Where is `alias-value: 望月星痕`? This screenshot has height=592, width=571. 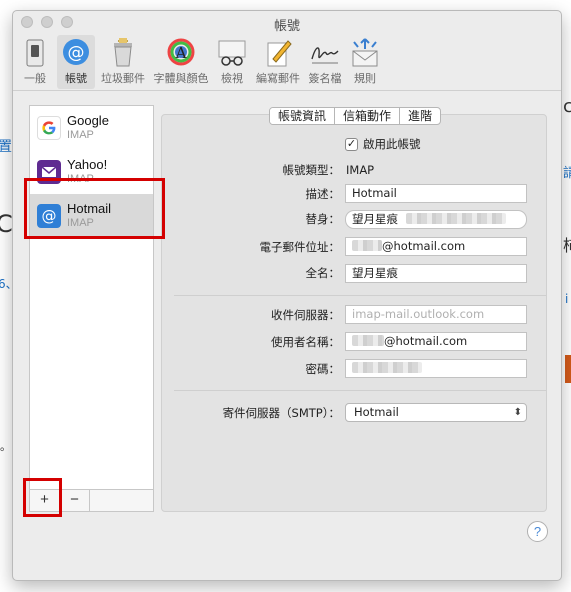
alias-value: 望月星痕 is located at coordinates (375, 219).